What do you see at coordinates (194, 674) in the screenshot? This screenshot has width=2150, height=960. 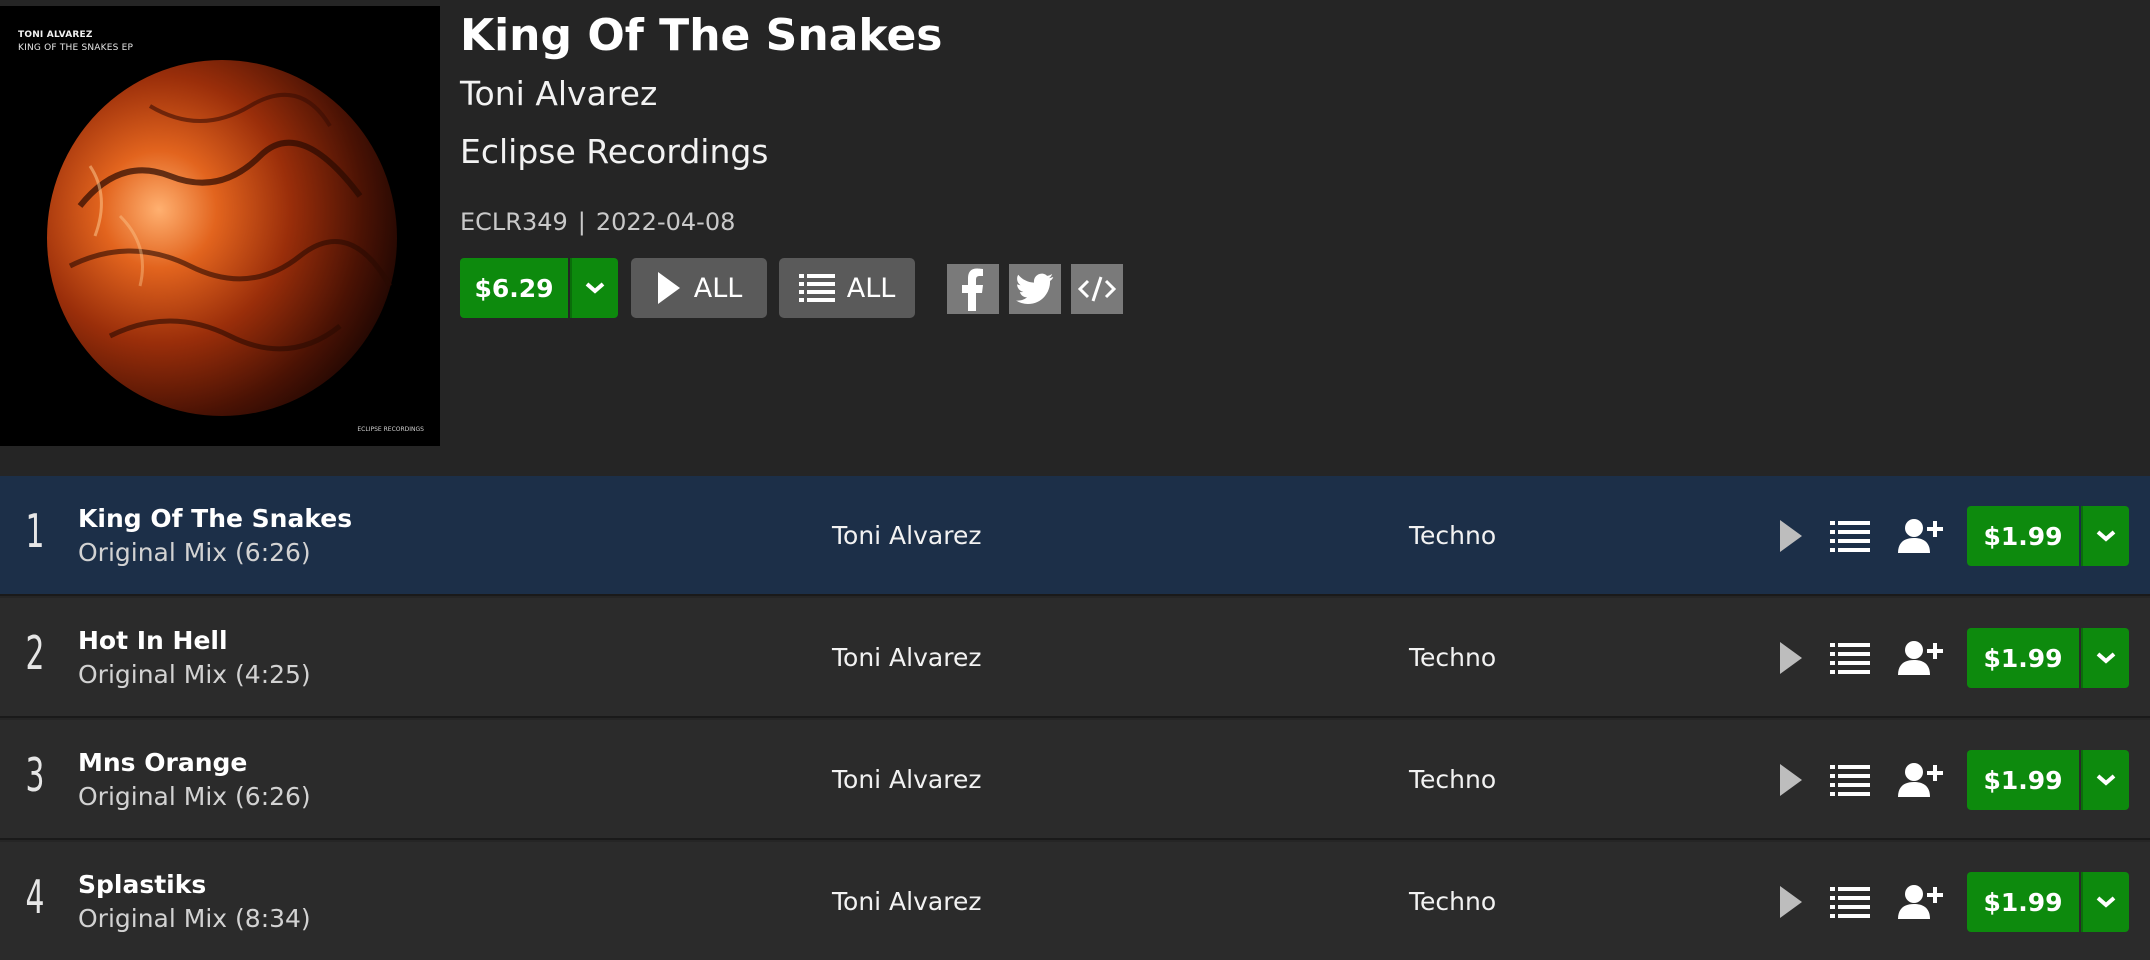 I see `track-mix: Original Mix (4:25)` at bounding box center [194, 674].